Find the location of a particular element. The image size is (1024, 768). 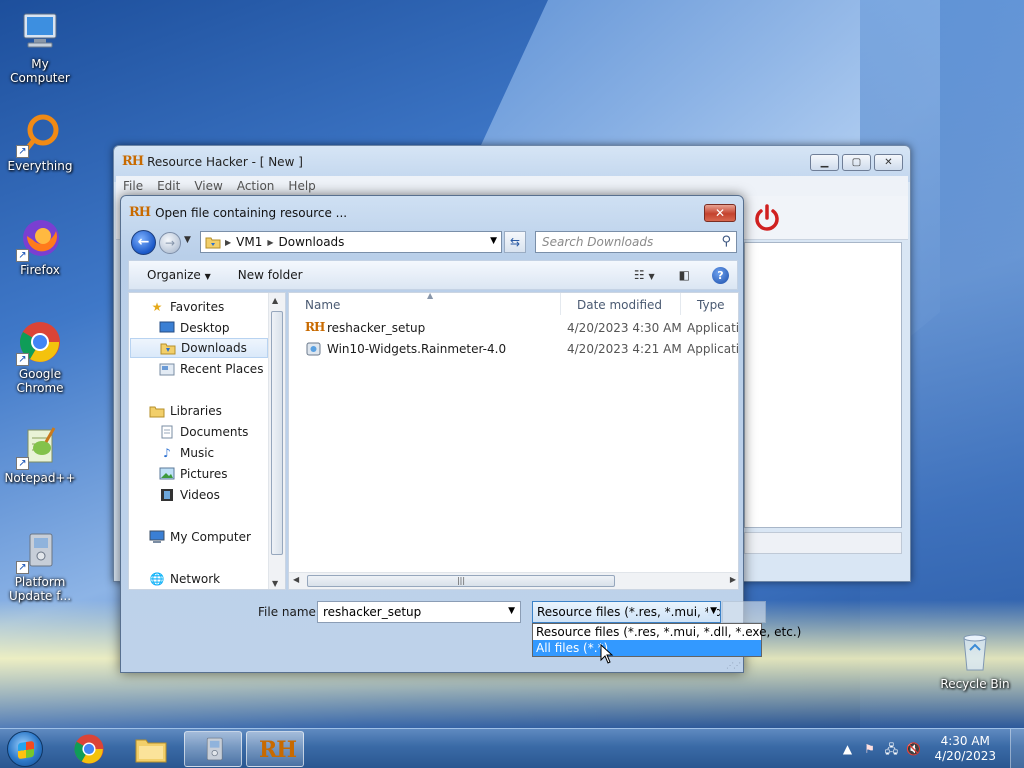

scroll-right-icon: ▶ is located at coordinates (733, 579).